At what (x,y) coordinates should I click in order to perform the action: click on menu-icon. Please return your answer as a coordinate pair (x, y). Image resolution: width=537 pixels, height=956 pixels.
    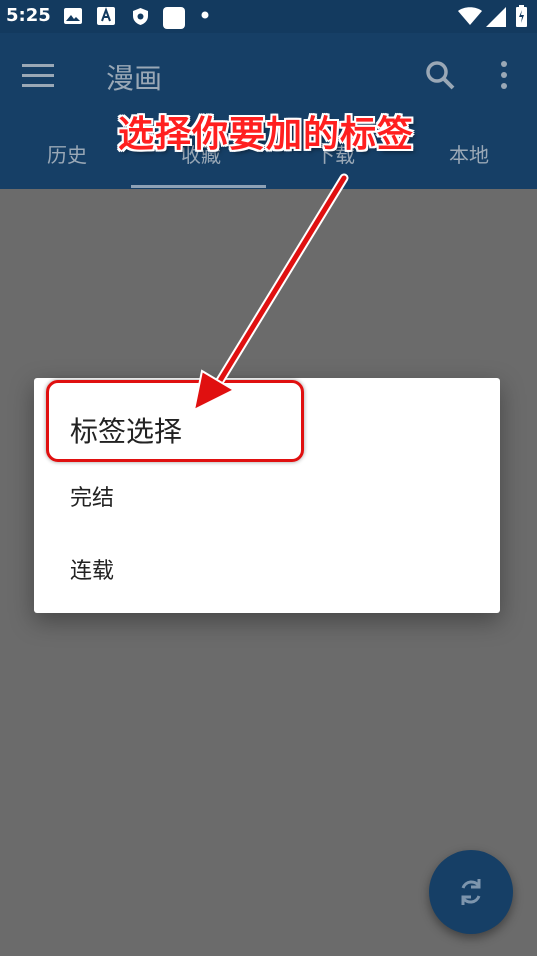
    Looking at the image, I should click on (38, 76).